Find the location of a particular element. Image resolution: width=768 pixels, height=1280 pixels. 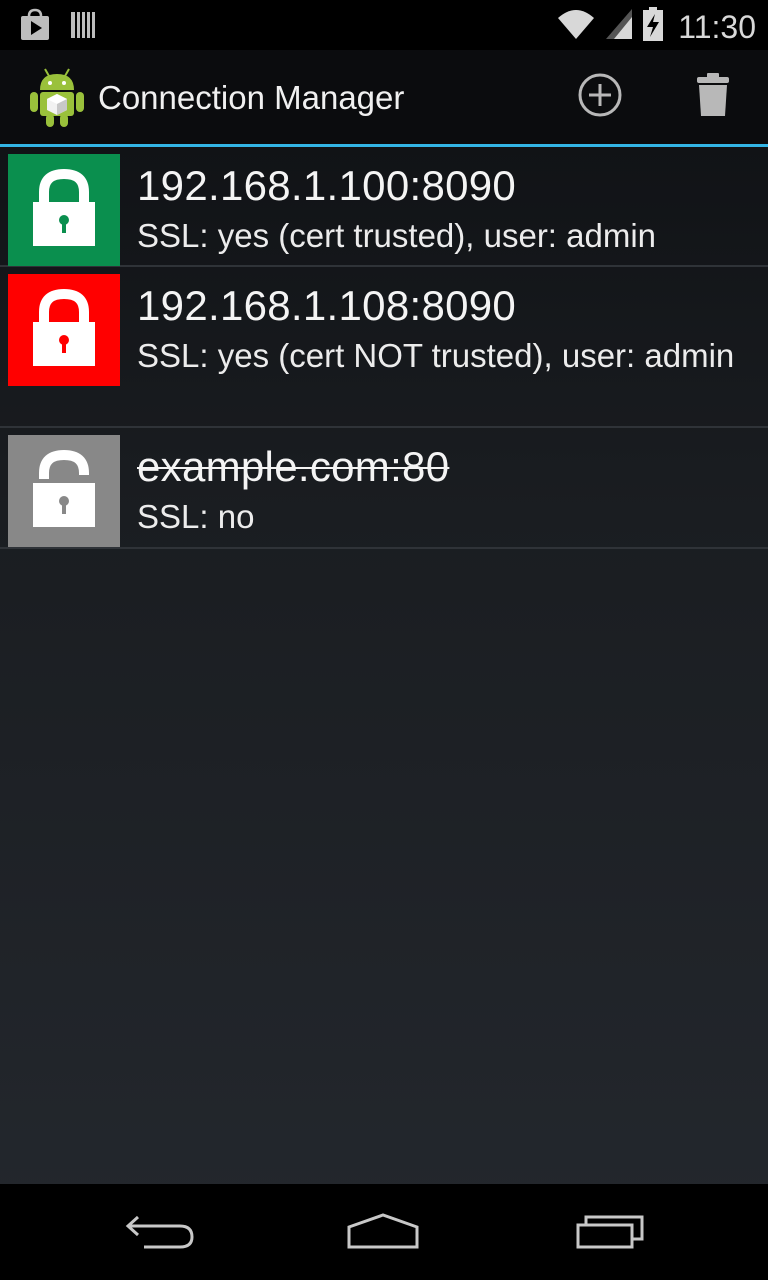

home-icon is located at coordinates (383, 1233).